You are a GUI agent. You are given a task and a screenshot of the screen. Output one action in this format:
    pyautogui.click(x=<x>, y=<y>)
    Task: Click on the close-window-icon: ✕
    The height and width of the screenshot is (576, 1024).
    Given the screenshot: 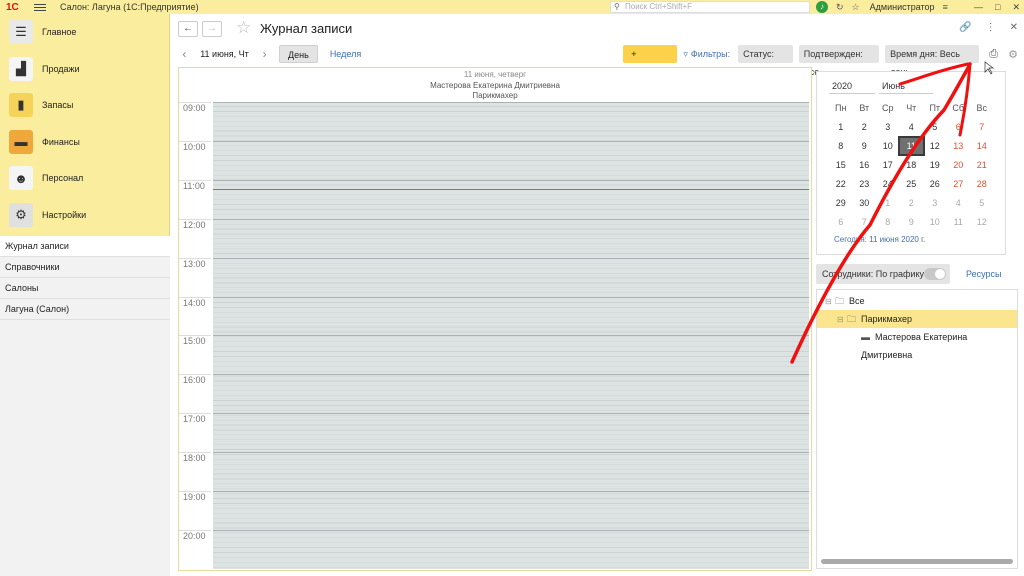 What is the action you would take?
    pyautogui.click(x=1016, y=7)
    